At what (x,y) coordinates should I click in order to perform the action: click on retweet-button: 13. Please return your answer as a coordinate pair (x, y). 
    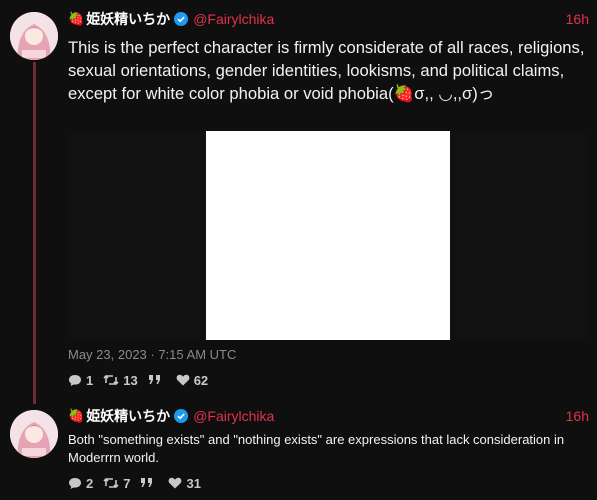
    Looking at the image, I should click on (120, 380).